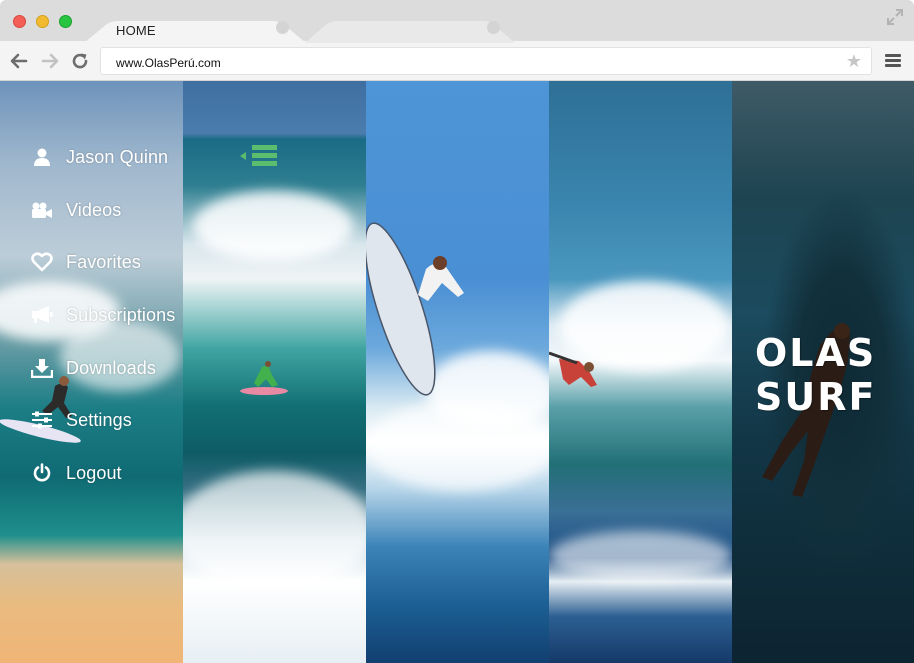 The image size is (914, 663). I want to click on sidebar-item-downloads: Downloads, so click(93, 368).